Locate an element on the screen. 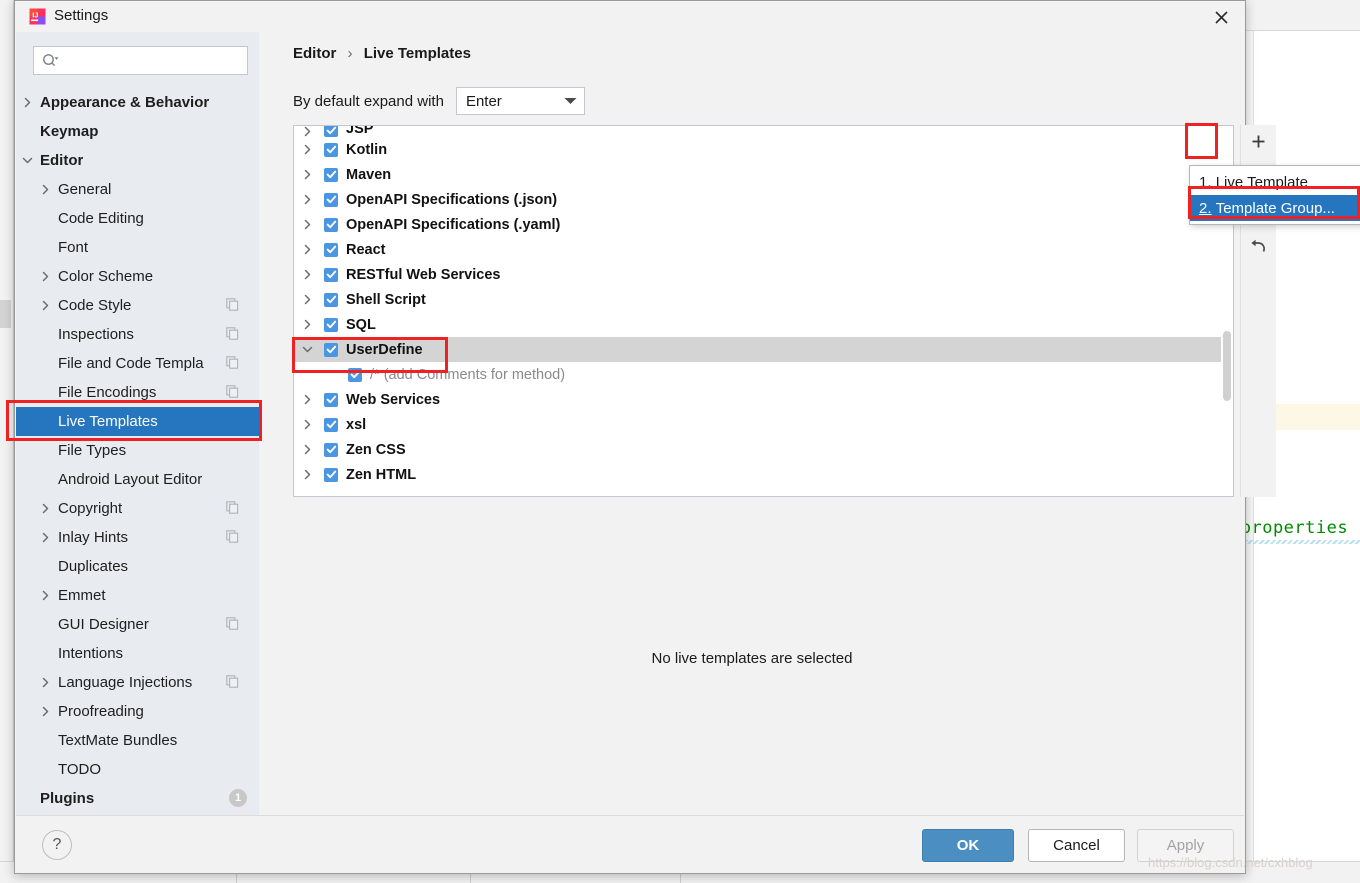  sidebar-item-inspections: Inspections is located at coordinates (137, 334).